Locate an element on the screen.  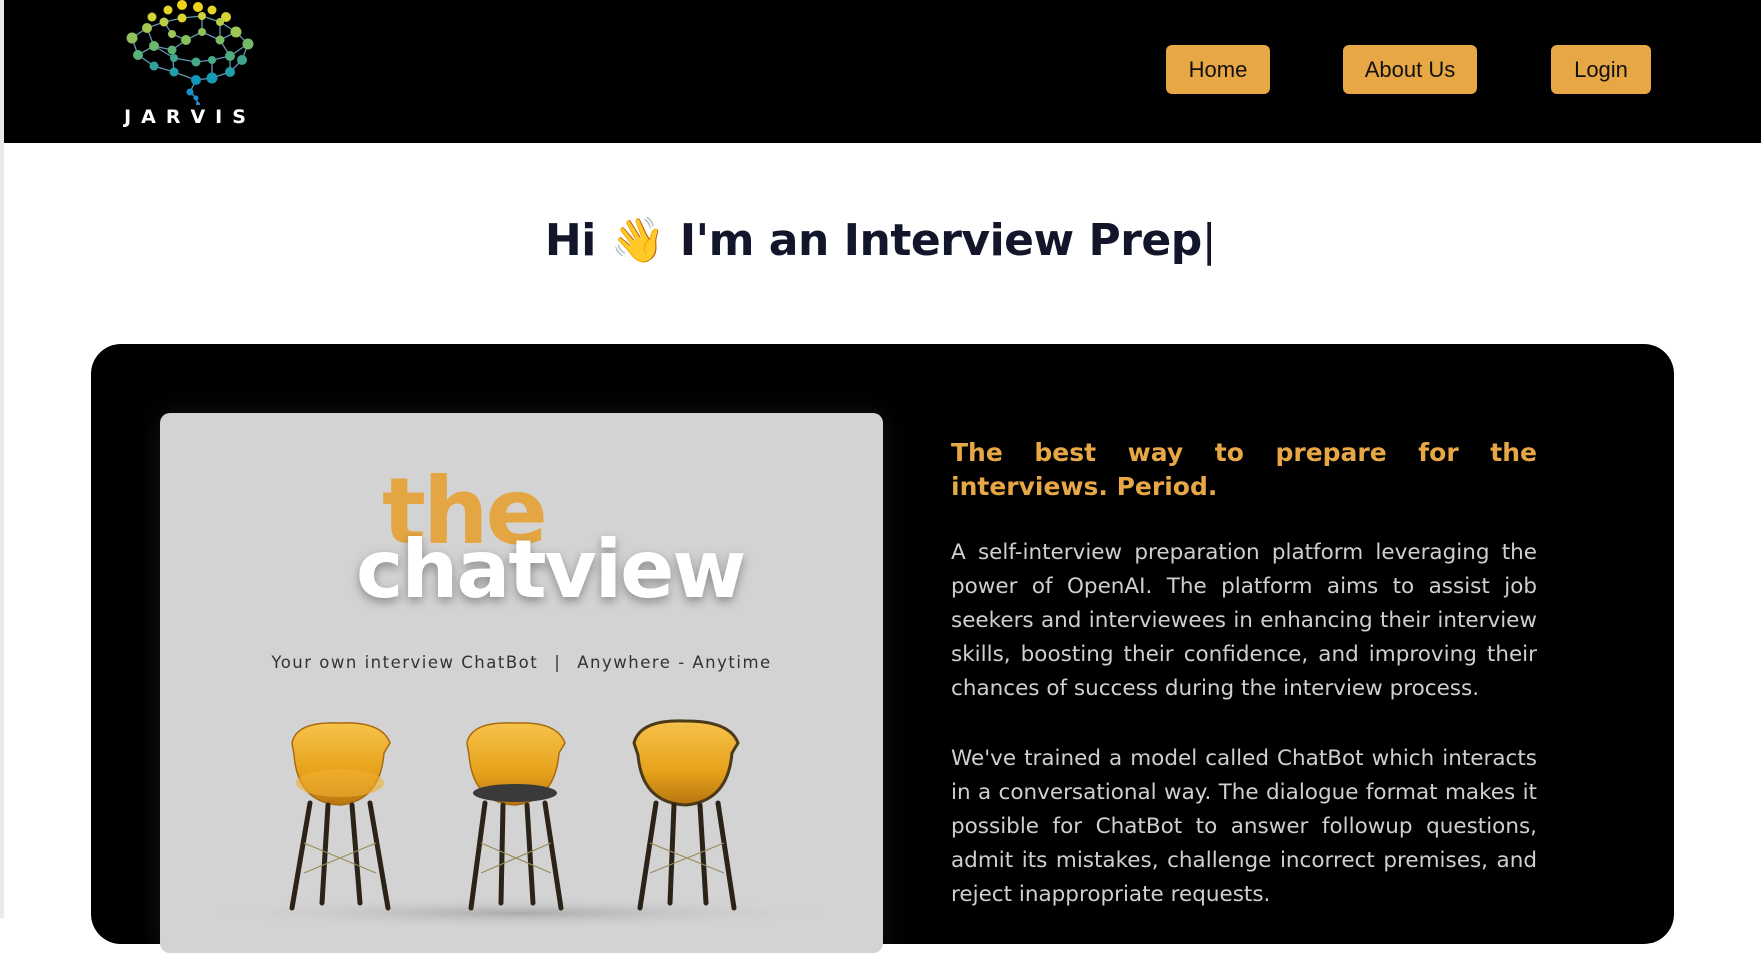
nav-login-button: Login is located at coordinates (1601, 69).